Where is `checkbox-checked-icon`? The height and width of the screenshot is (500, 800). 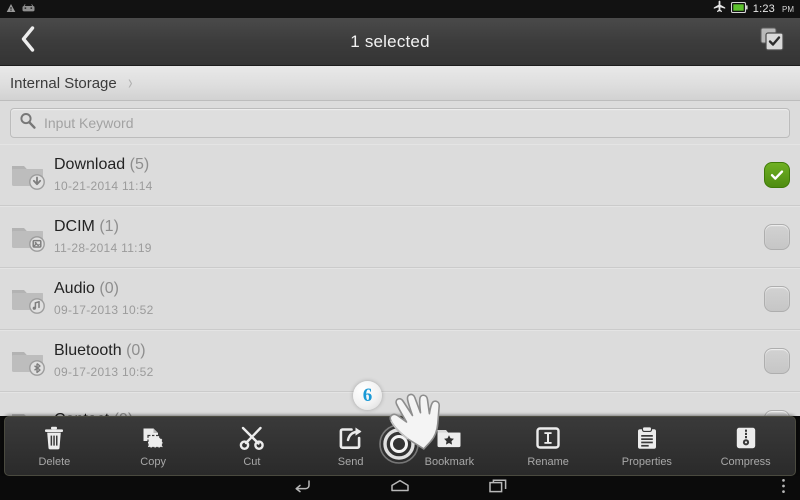 checkbox-checked-icon is located at coordinates (777, 174).